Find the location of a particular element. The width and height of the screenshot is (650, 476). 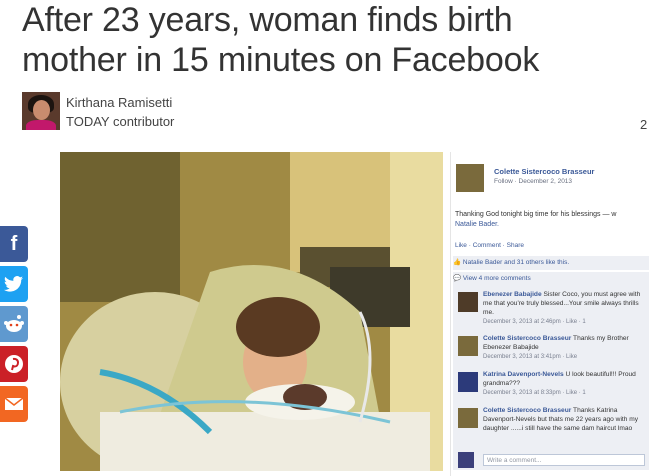

post-meta: Follow · December 2, 2013 is located at coordinates (533, 181).